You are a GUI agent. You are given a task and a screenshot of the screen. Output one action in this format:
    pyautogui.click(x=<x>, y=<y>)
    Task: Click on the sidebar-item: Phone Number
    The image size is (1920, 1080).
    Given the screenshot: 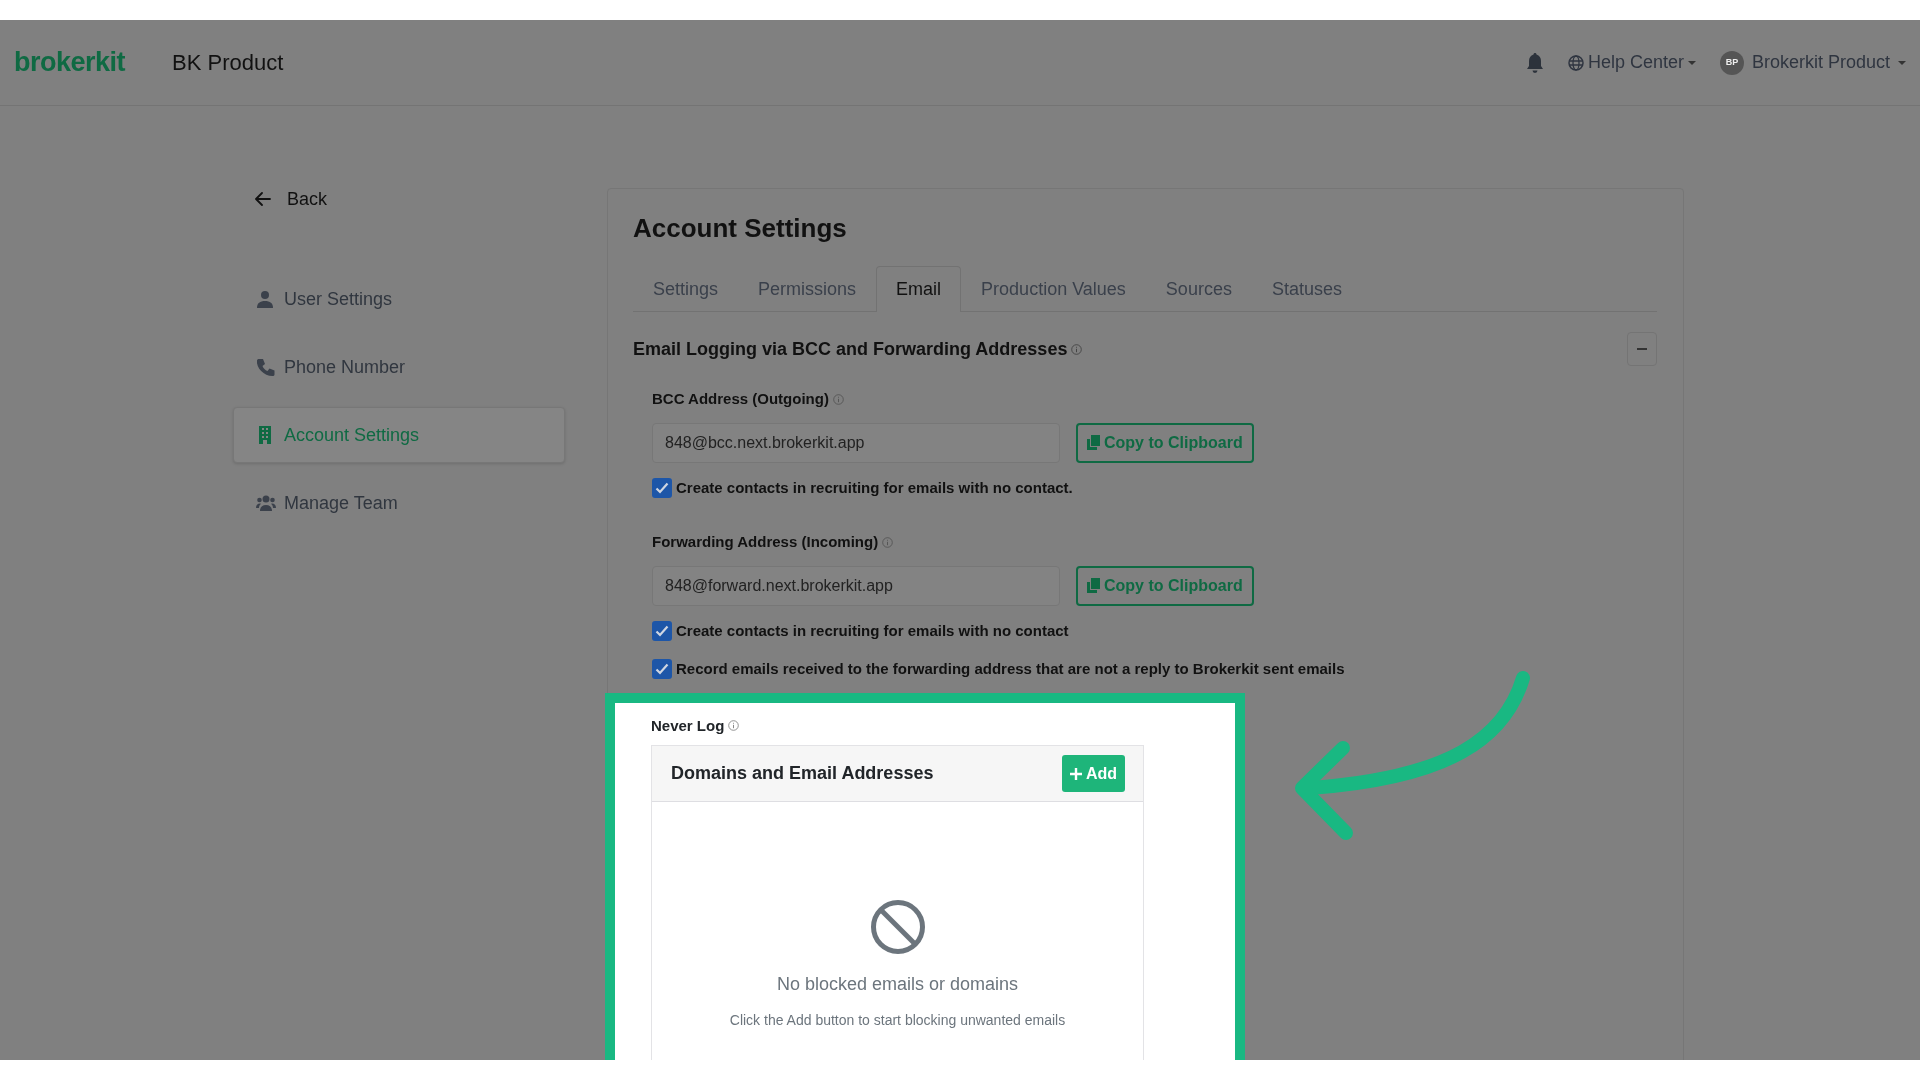 What is the action you would take?
    pyautogui.click(x=399, y=367)
    